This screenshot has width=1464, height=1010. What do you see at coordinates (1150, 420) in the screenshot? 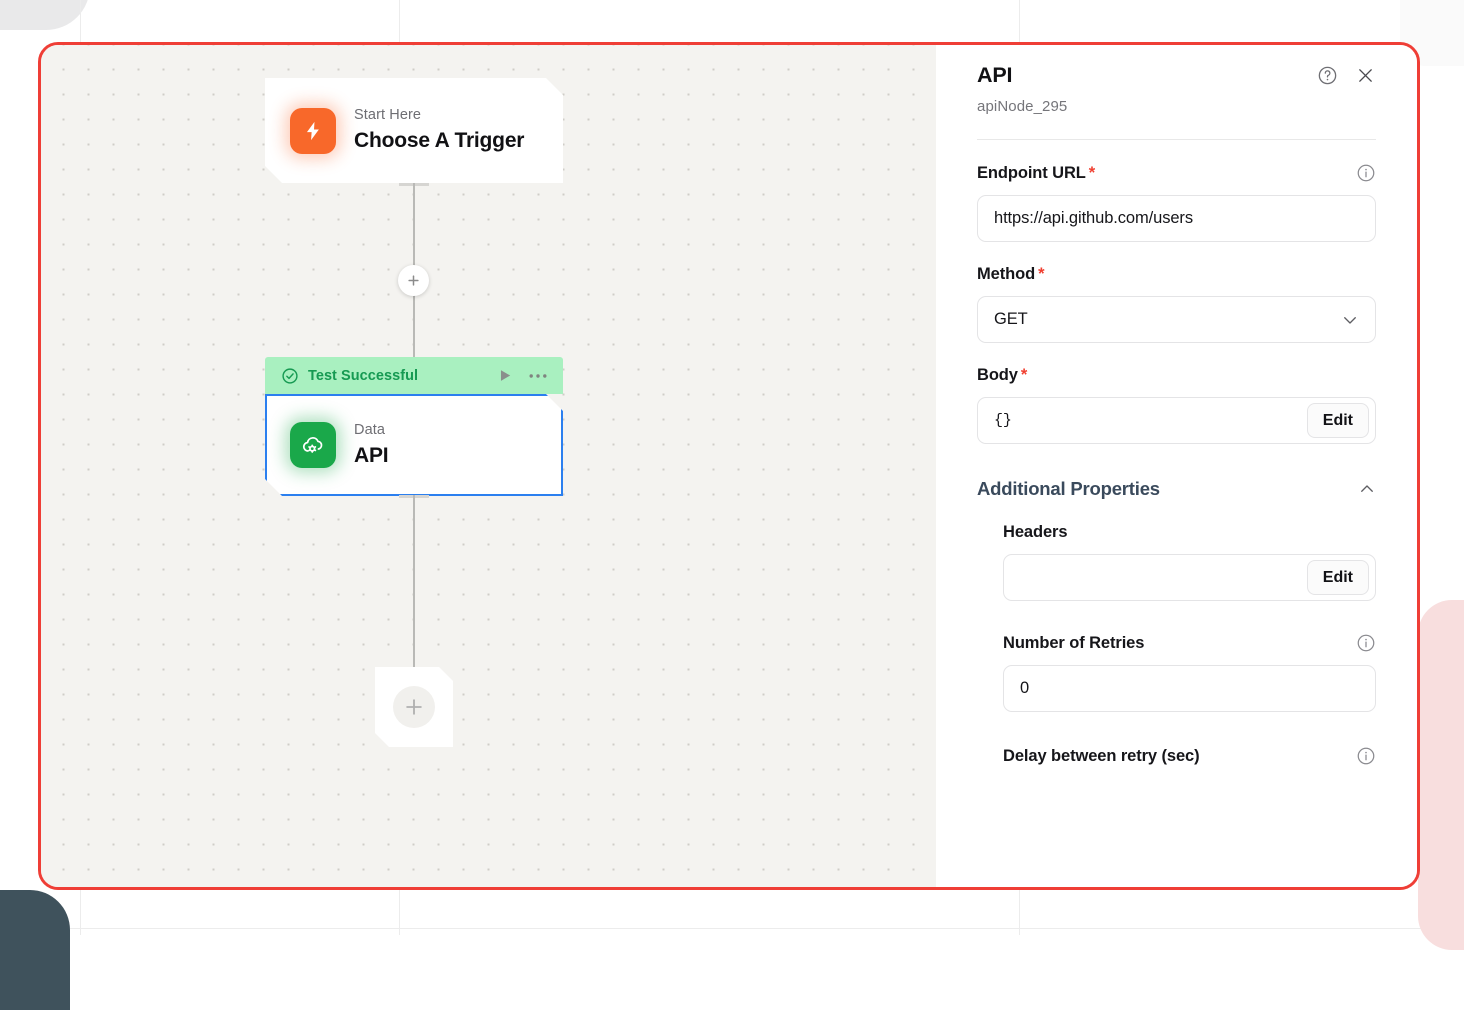
I see `body-value: {}` at bounding box center [1150, 420].